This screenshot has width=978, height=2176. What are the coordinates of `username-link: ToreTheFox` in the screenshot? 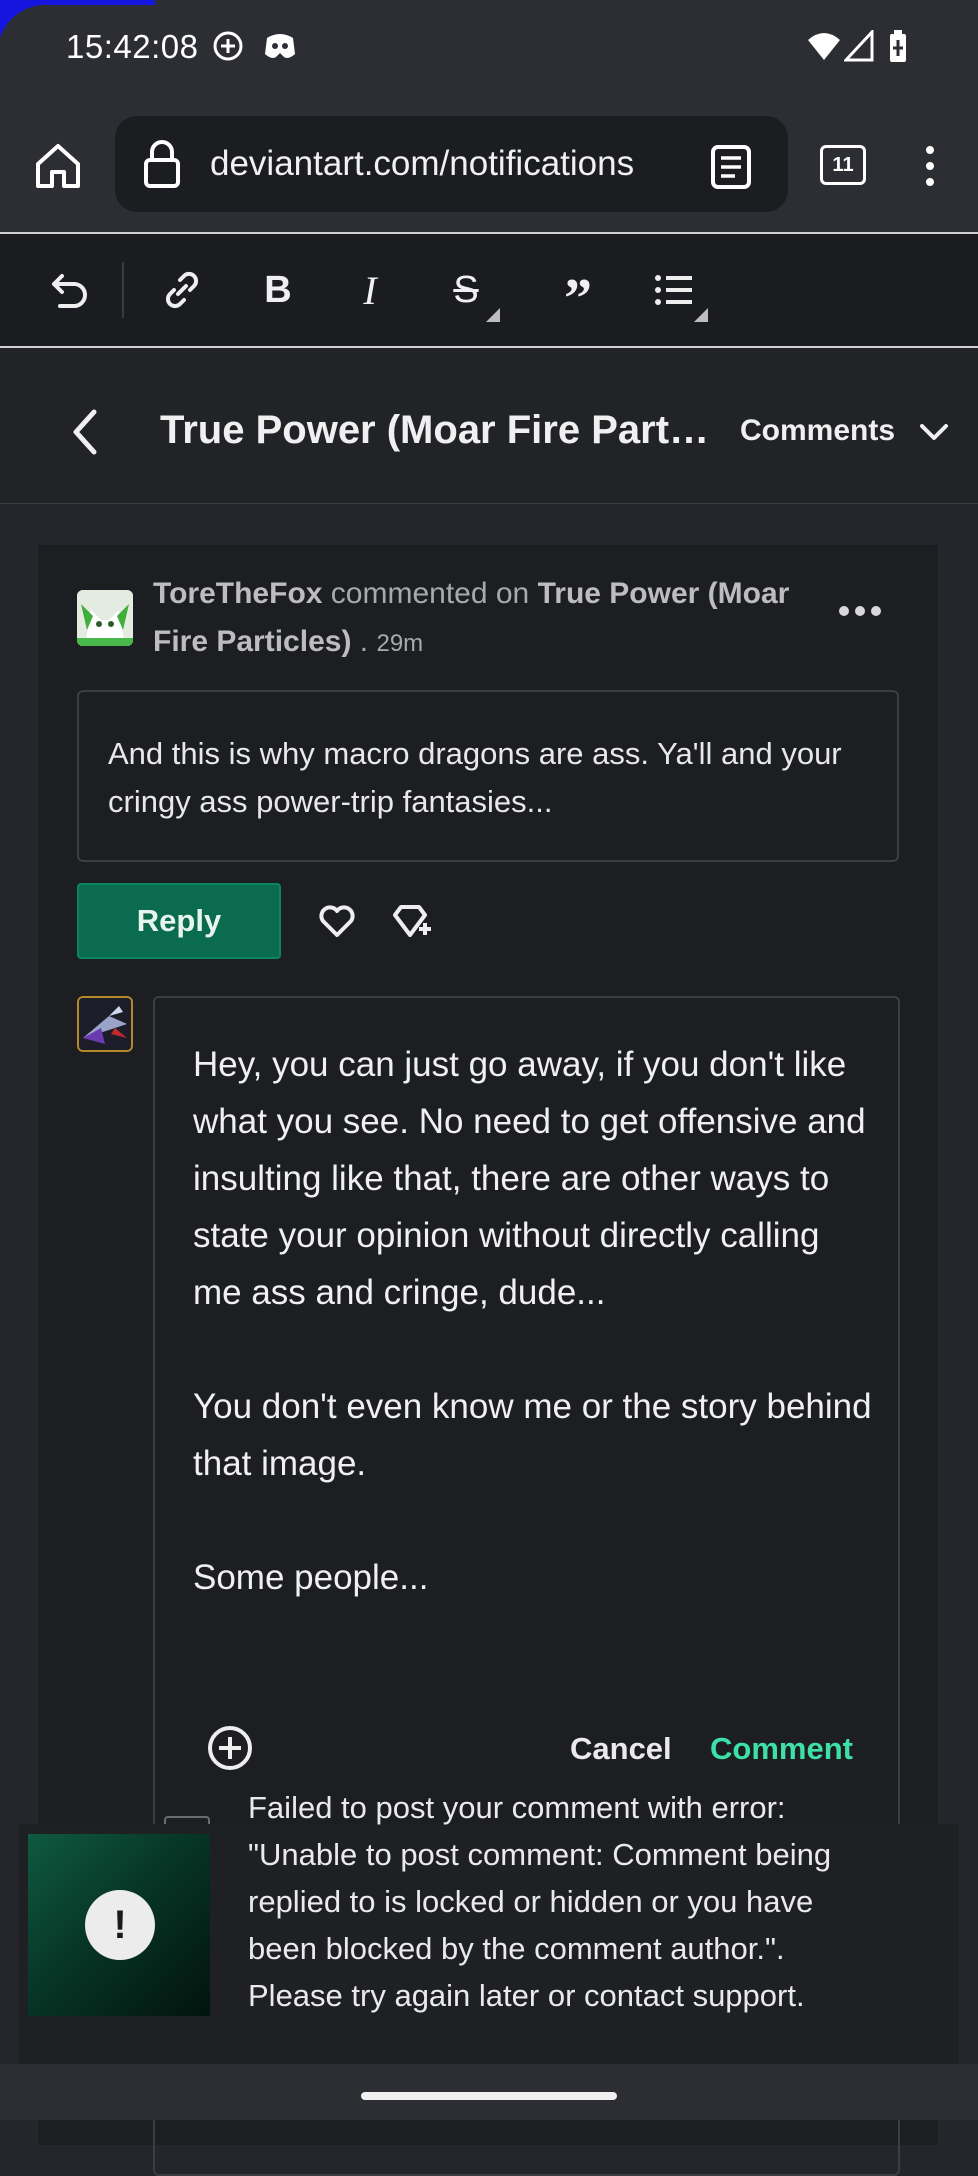 It's located at (237, 593).